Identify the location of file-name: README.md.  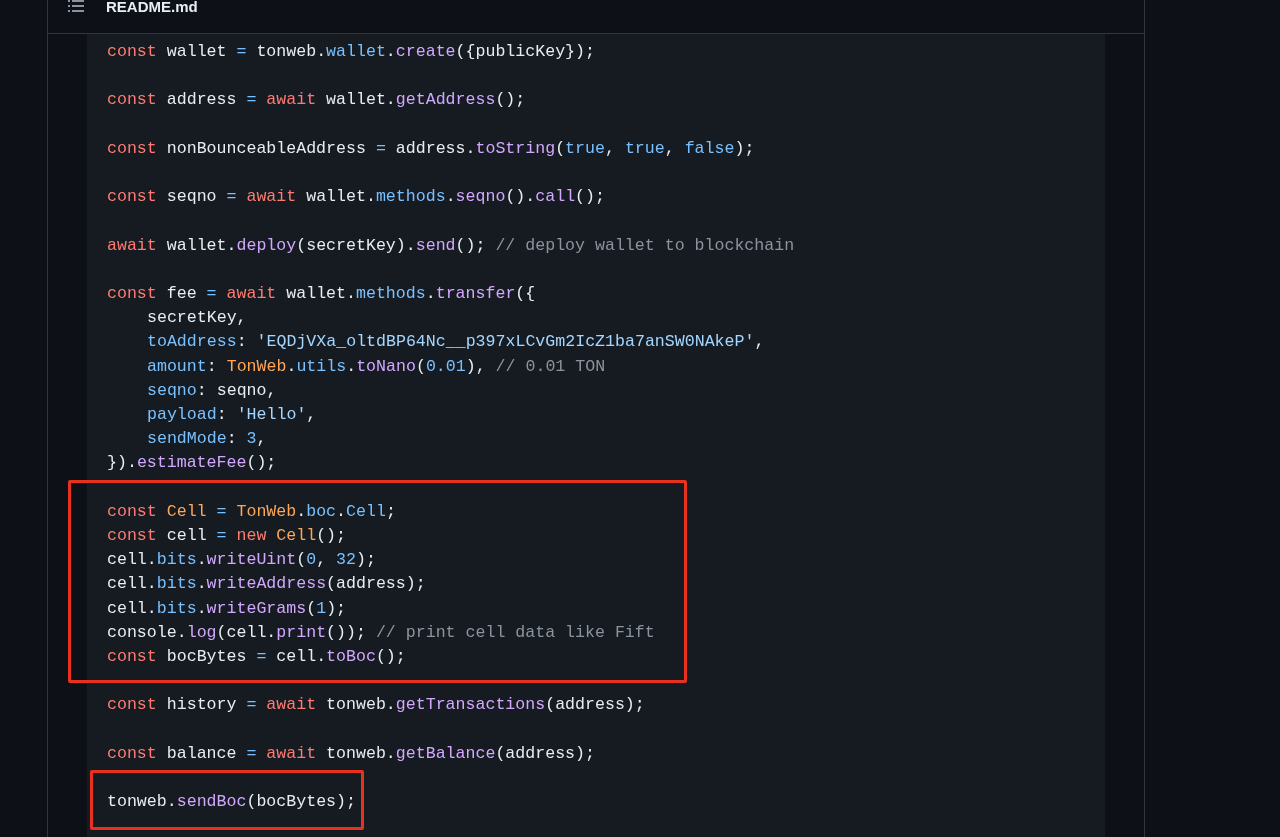
(152, 7).